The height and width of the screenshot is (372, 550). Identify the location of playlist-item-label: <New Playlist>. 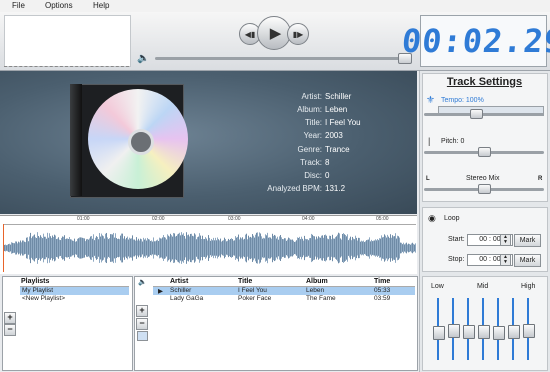
(43, 298).